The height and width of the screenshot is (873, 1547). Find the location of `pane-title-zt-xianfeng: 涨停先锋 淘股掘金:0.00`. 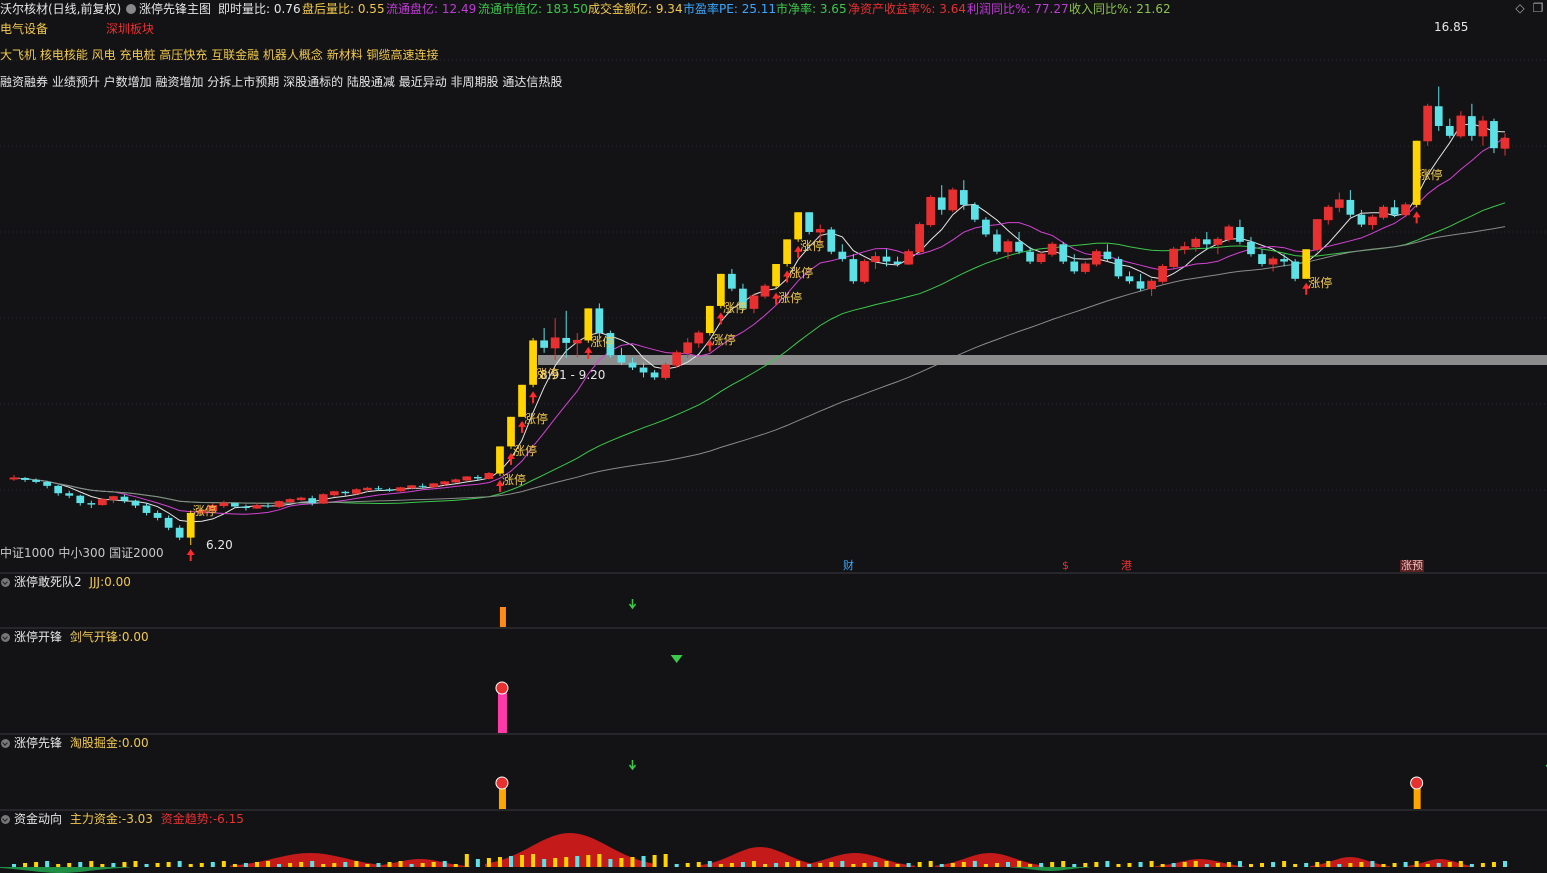

pane-title-zt-xianfeng: 涨停先锋 淘股掘金:0.00 is located at coordinates (74, 743).